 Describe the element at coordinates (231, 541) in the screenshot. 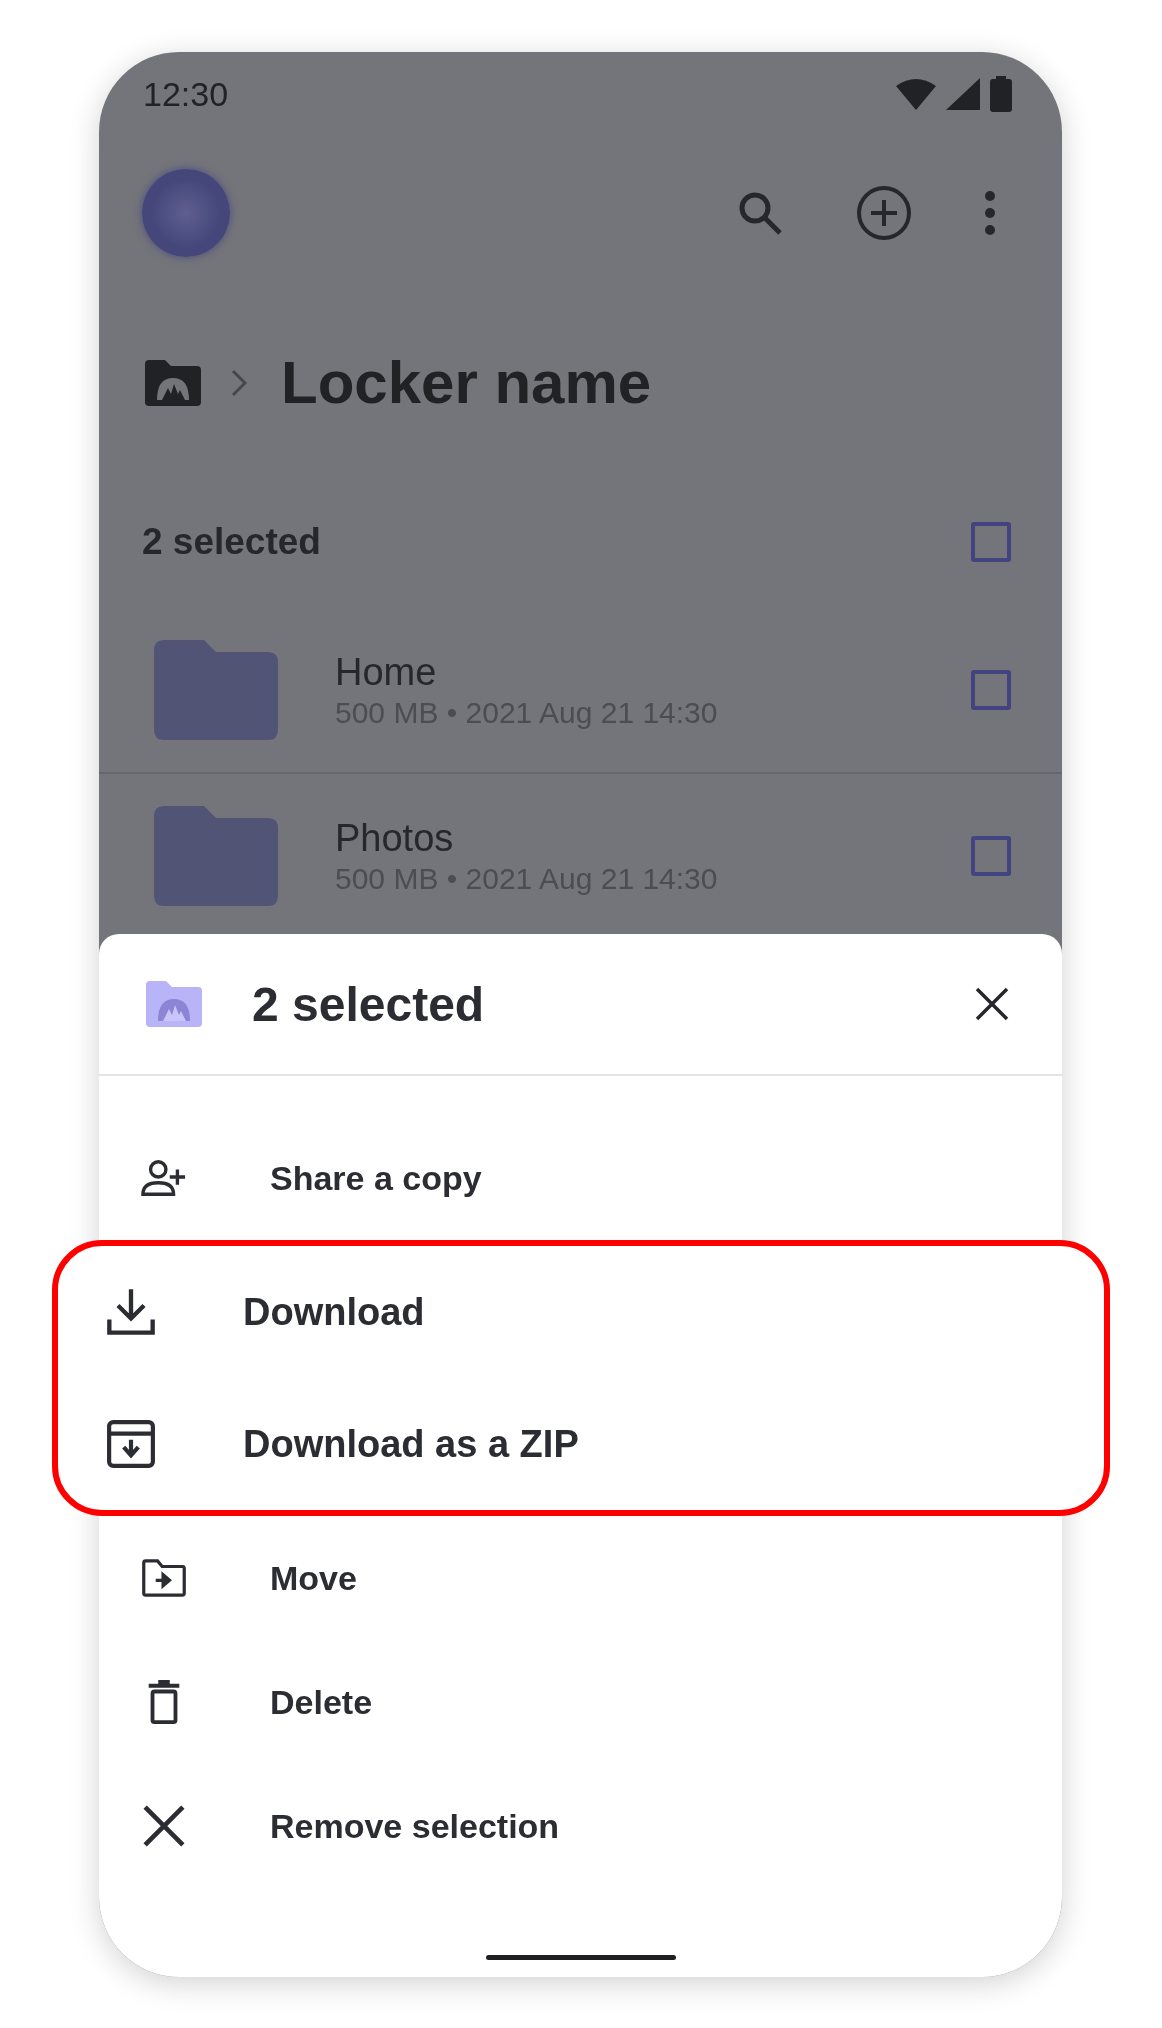

I see `selection-count: 2 selected` at that location.